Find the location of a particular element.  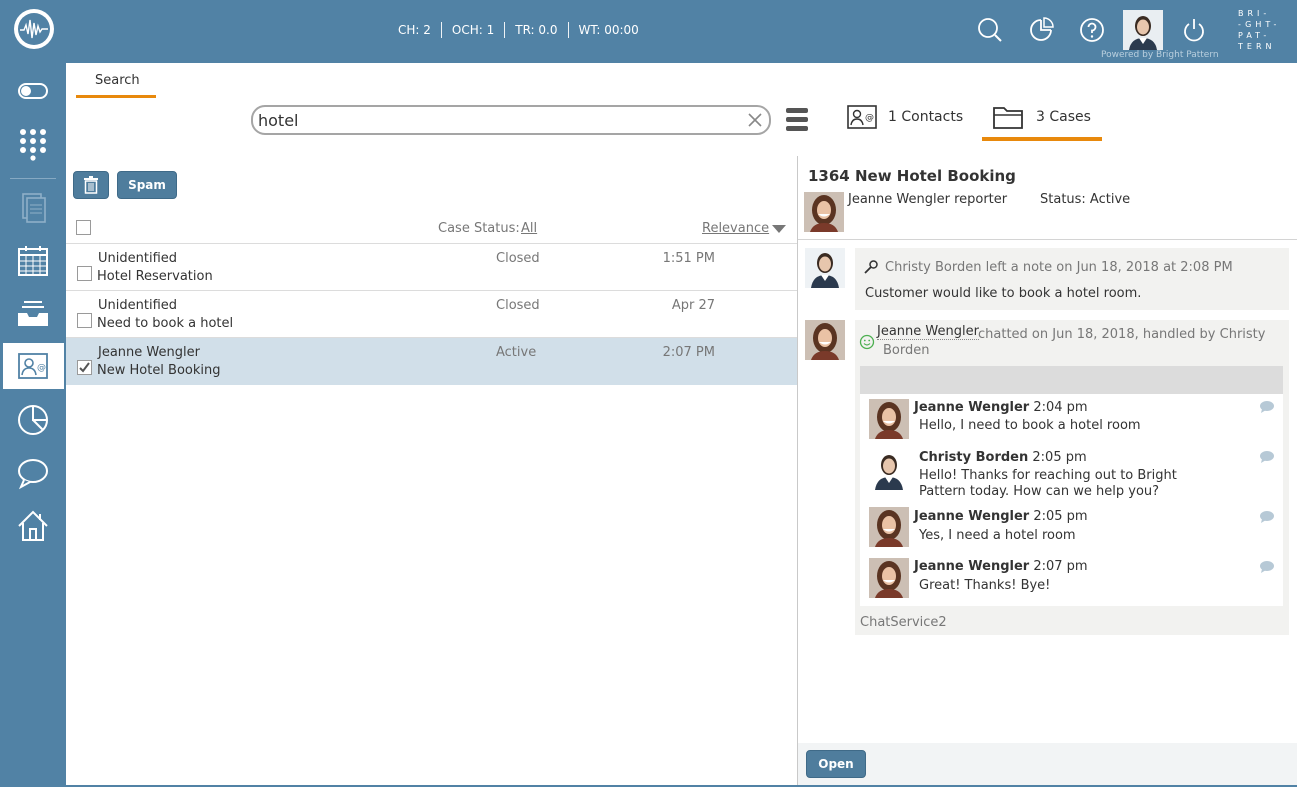

chat-meta-cont: Borden is located at coordinates (906, 350).